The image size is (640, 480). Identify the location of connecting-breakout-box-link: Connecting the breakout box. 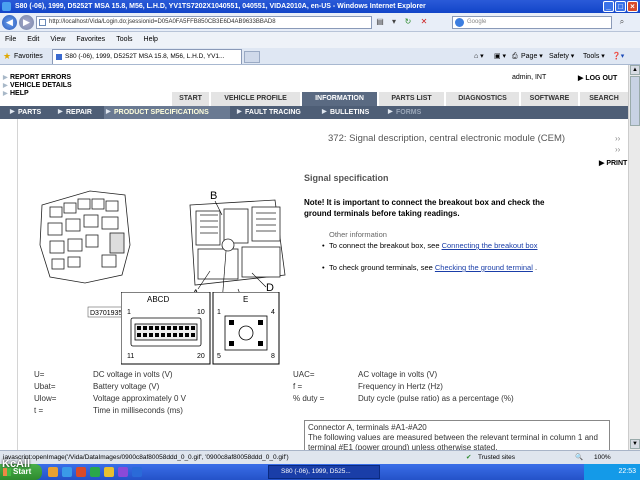
(490, 245).